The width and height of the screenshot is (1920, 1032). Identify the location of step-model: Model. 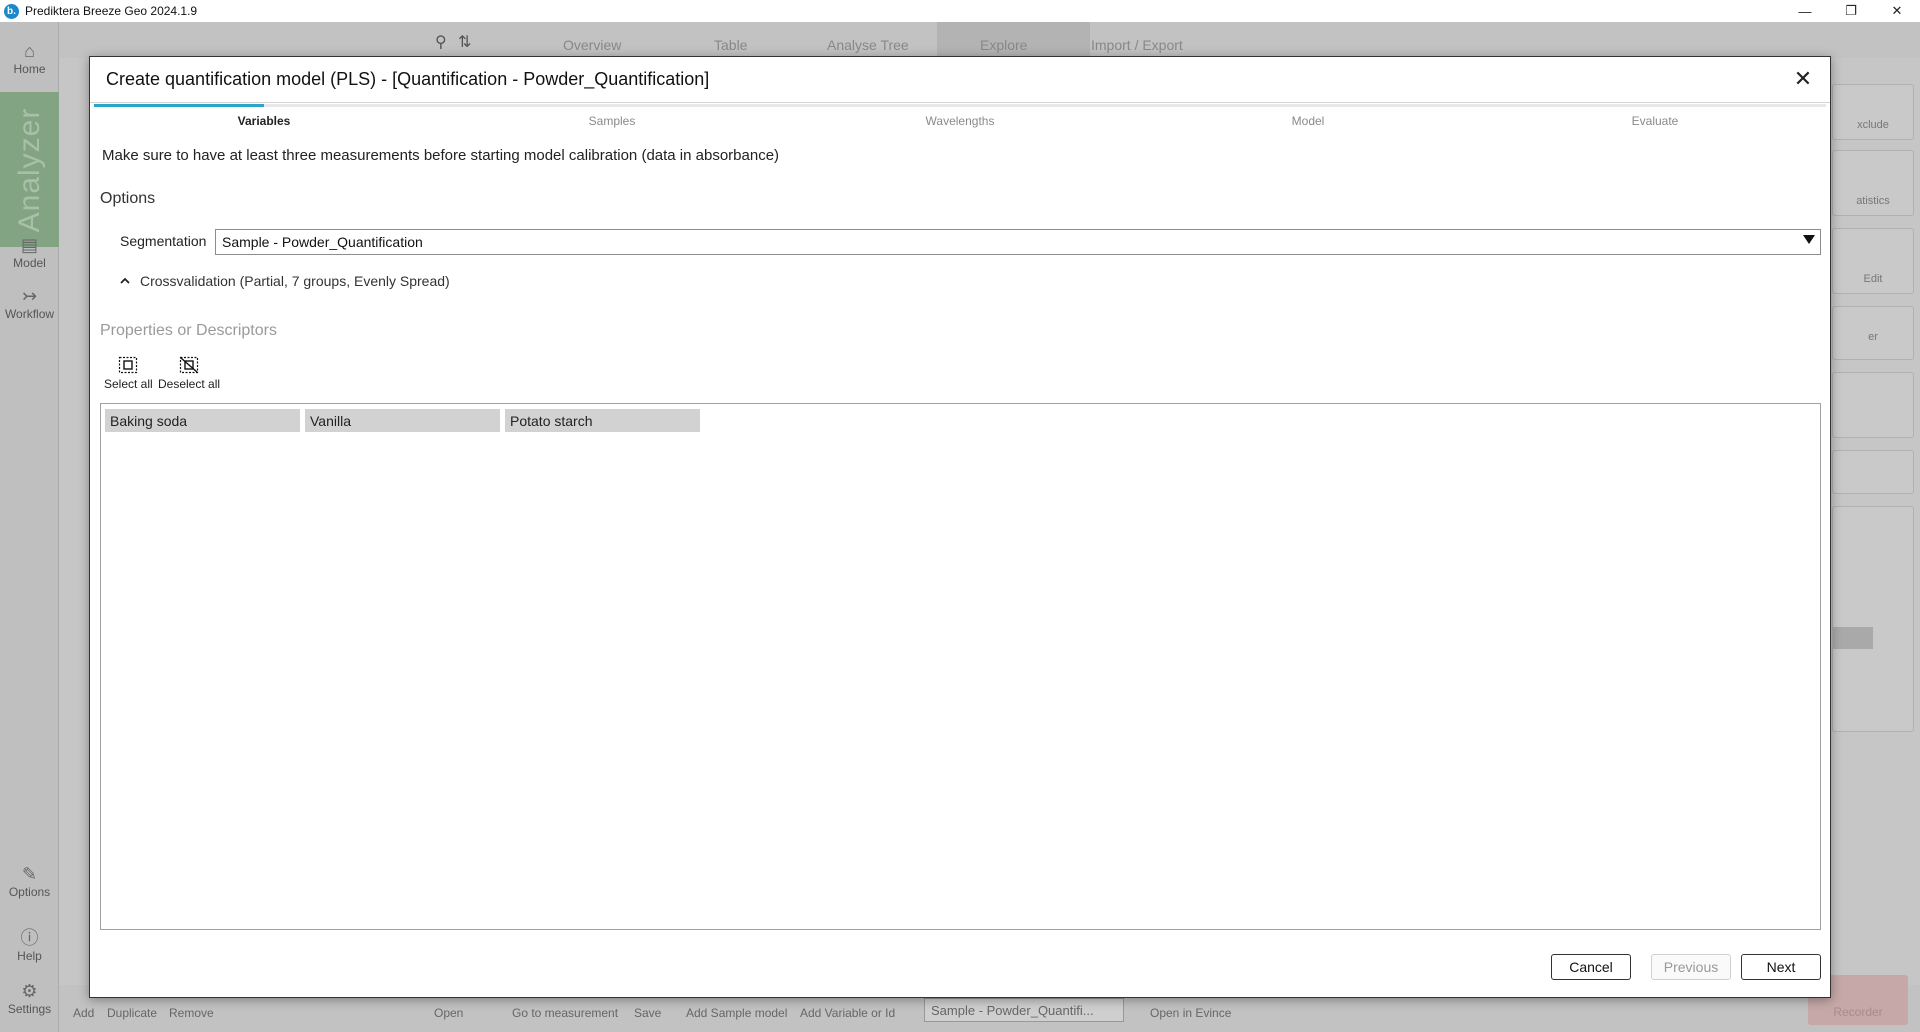
(1308, 121).